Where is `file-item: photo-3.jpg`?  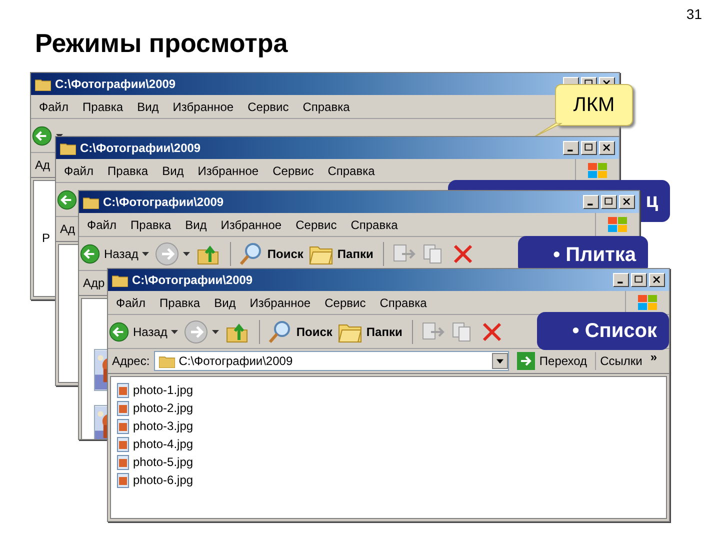
file-item: photo-3.jpg is located at coordinates (391, 426).